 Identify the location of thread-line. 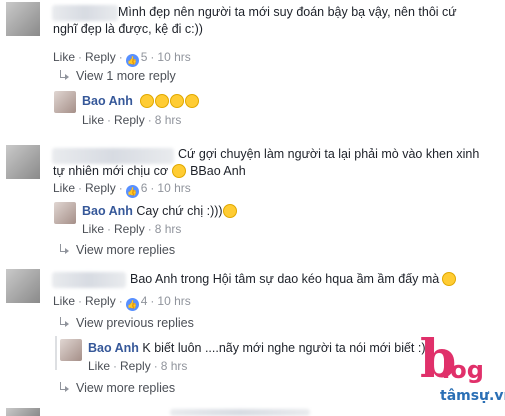
(56, 353).